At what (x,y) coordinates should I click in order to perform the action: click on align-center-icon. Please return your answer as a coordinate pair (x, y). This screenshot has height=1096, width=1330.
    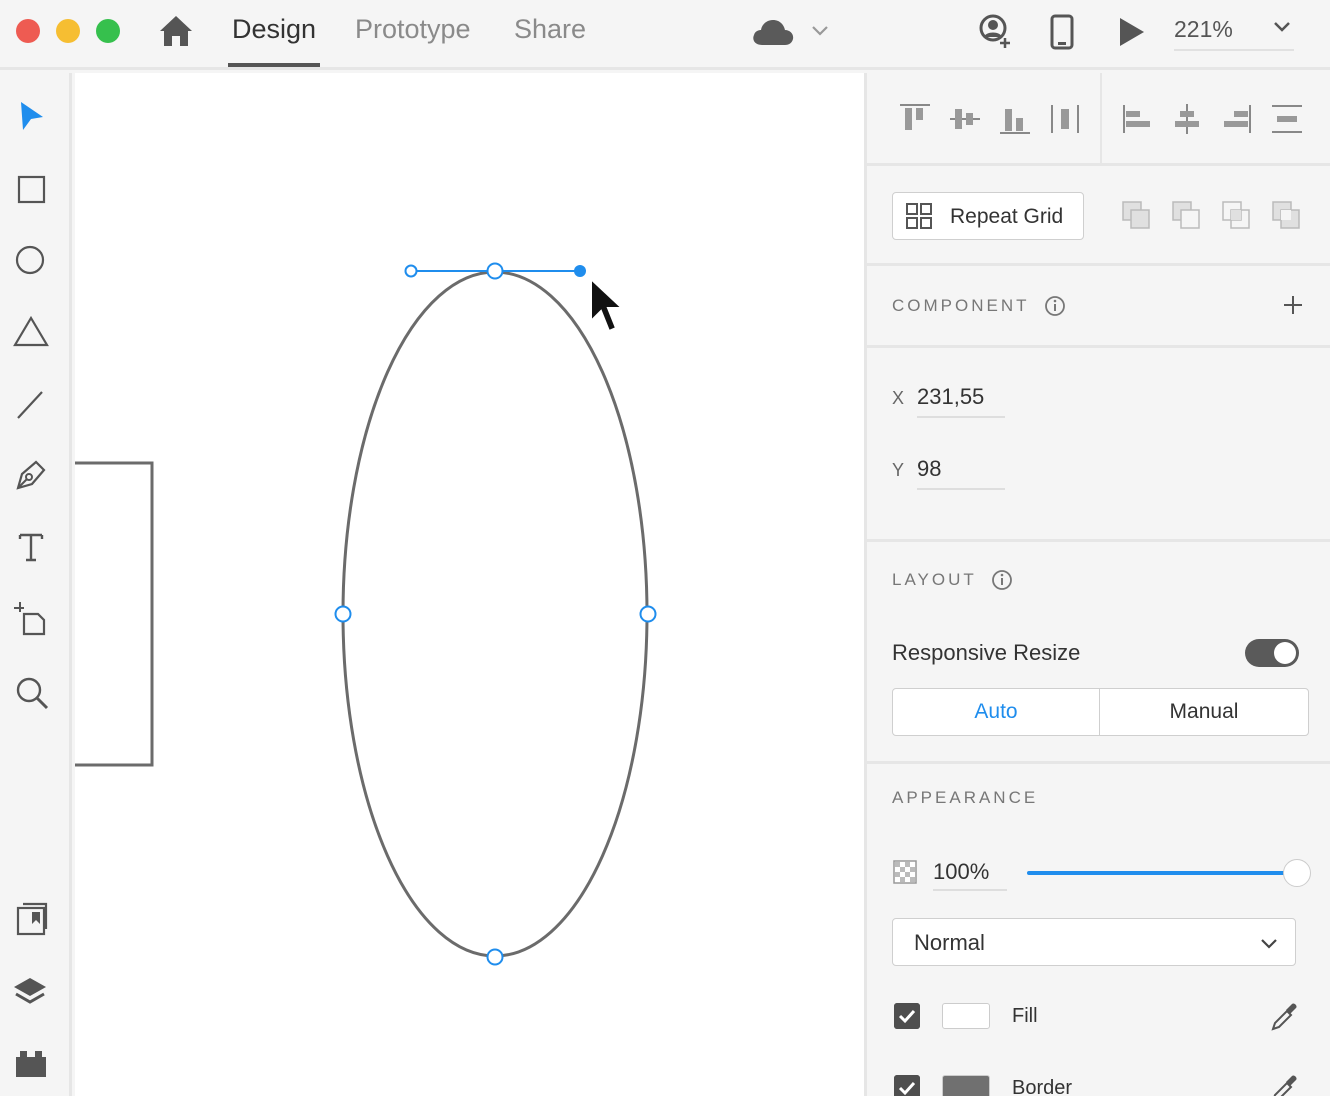
    Looking at the image, I should click on (1187, 119).